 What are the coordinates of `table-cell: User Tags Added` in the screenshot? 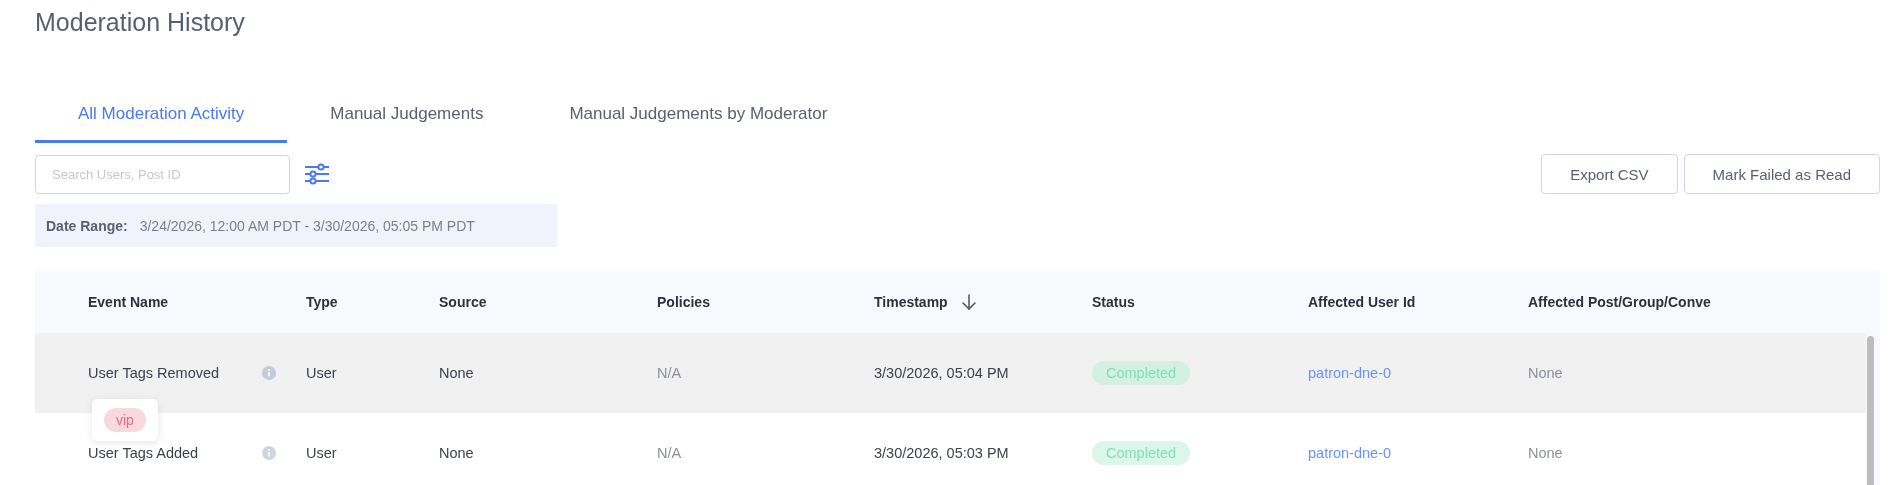 It's located at (143, 453).